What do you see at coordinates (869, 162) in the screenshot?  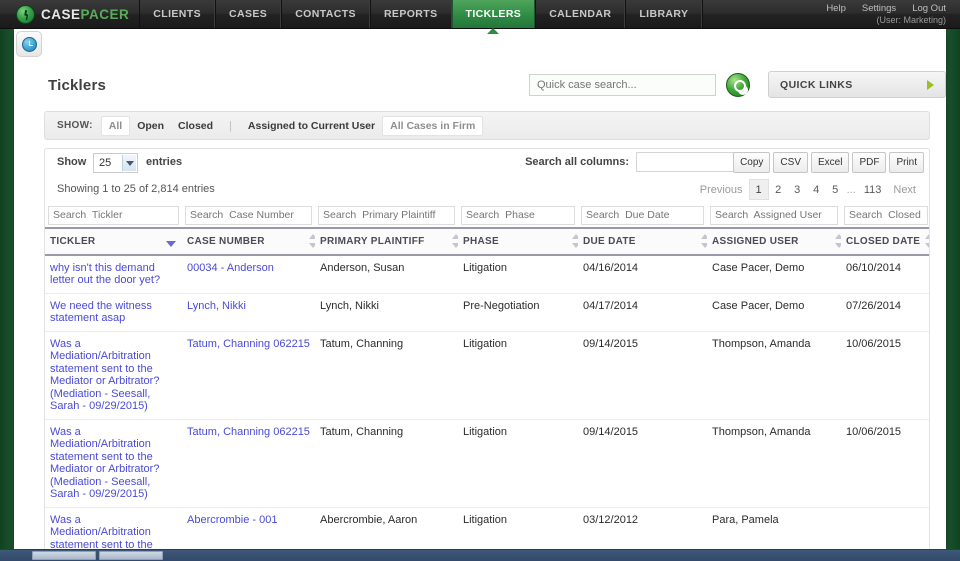 I see `pdf-button: PDF` at bounding box center [869, 162].